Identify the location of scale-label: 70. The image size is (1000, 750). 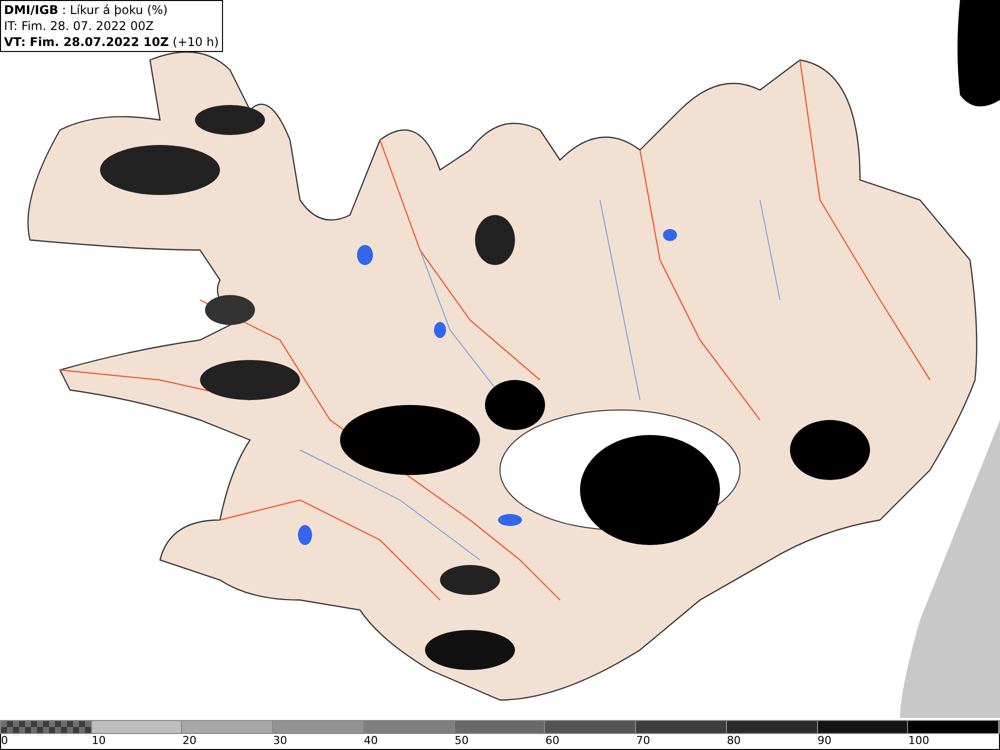
(643, 741).